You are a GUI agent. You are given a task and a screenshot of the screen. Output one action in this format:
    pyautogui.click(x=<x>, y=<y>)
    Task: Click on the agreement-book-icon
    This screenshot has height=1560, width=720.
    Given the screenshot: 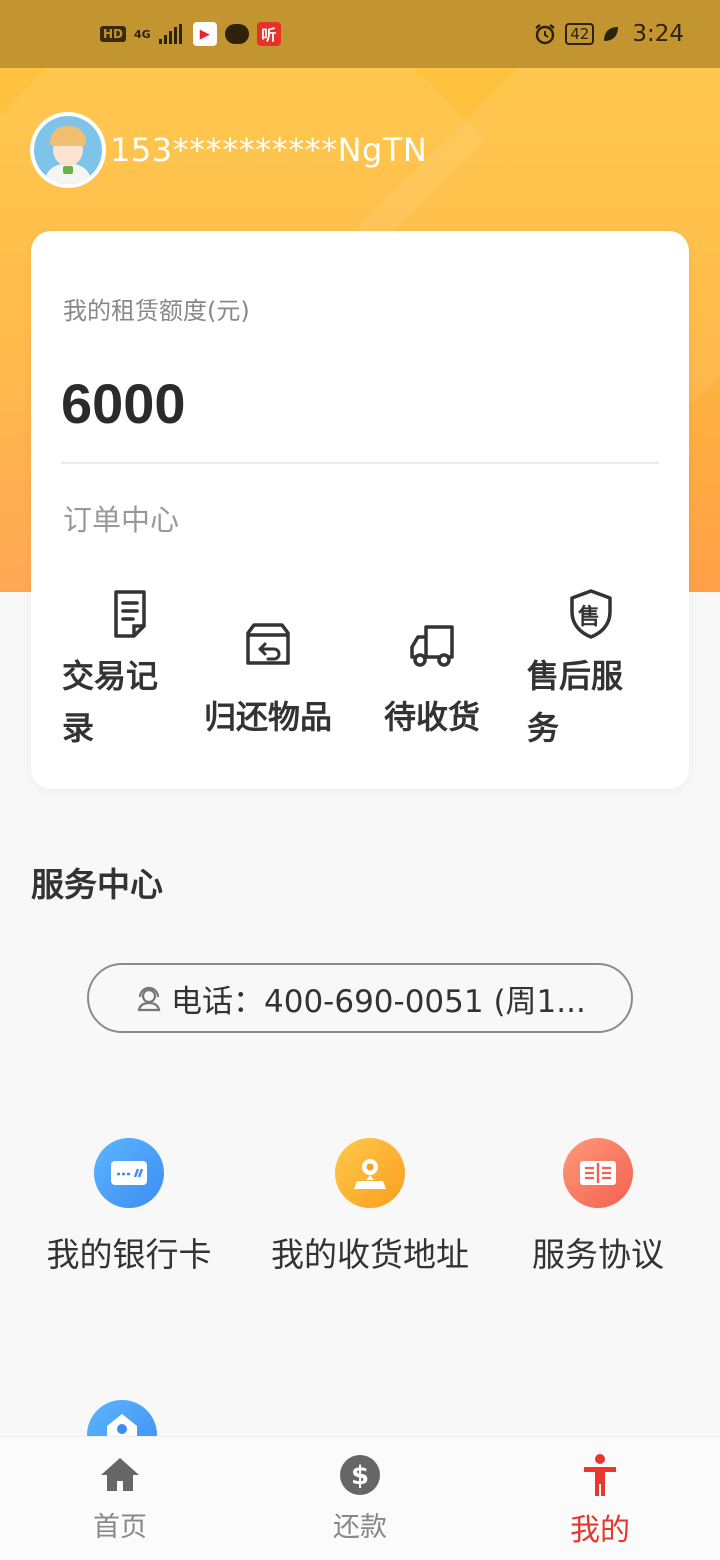 What is the action you would take?
    pyautogui.click(x=598, y=1173)
    